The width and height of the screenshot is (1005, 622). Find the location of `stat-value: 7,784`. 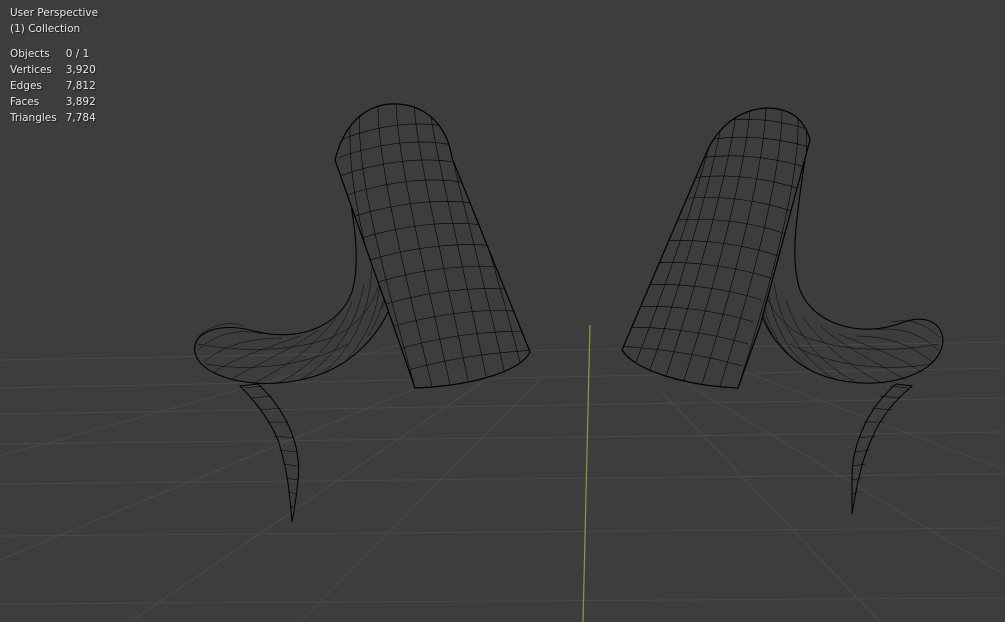

stat-value: 7,784 is located at coordinates (80, 118).